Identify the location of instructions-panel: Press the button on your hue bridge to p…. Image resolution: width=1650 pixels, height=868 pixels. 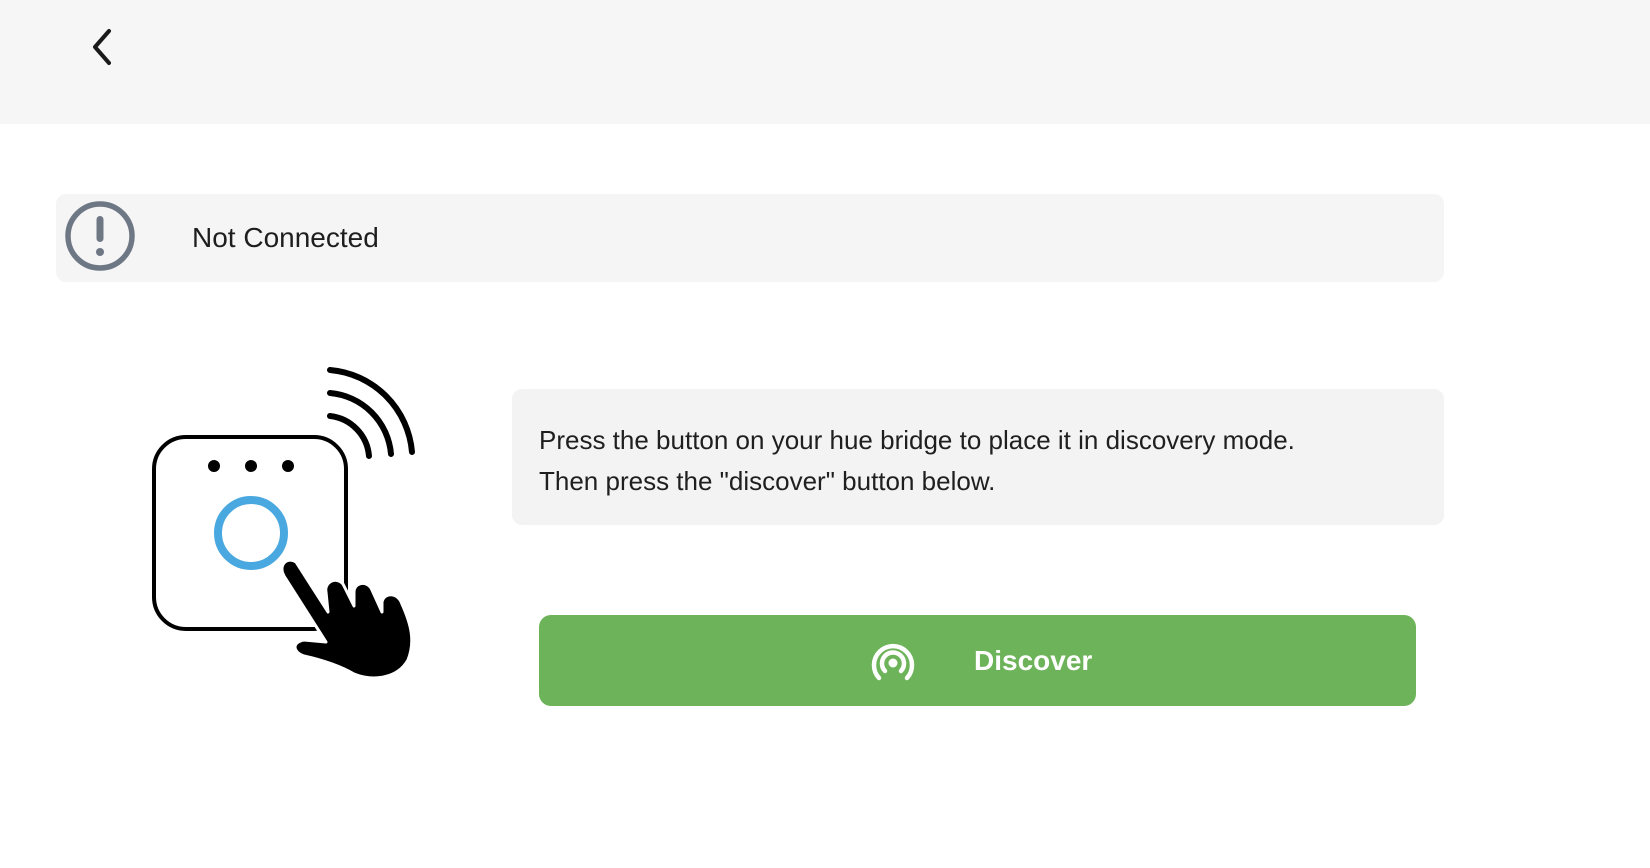
(978, 457).